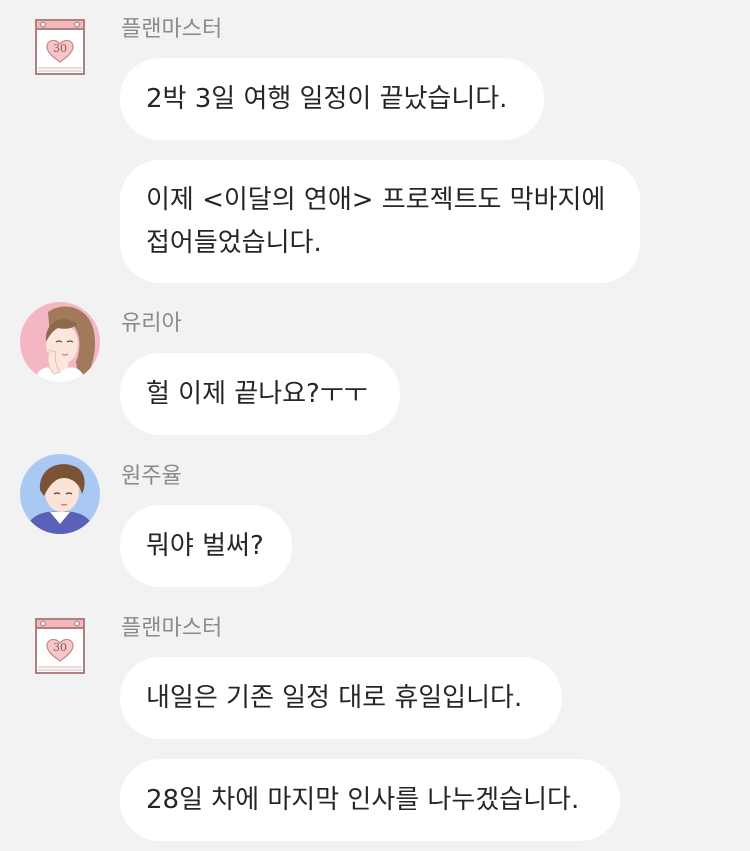  Describe the element at coordinates (257, 393) in the screenshot. I see `message-text: 헐 이제 끝나요?ㅜㅜ` at that location.